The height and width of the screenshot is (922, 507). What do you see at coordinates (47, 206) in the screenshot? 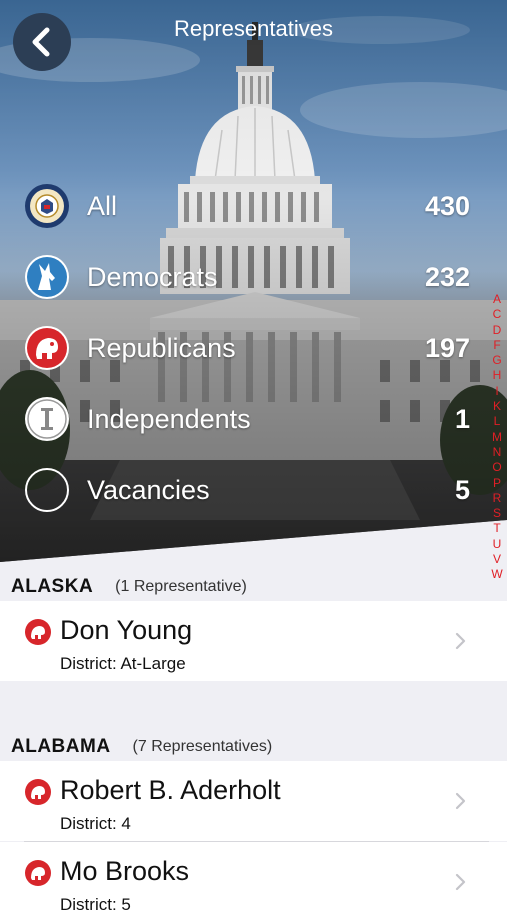
I see `house-seal-icon` at bounding box center [47, 206].